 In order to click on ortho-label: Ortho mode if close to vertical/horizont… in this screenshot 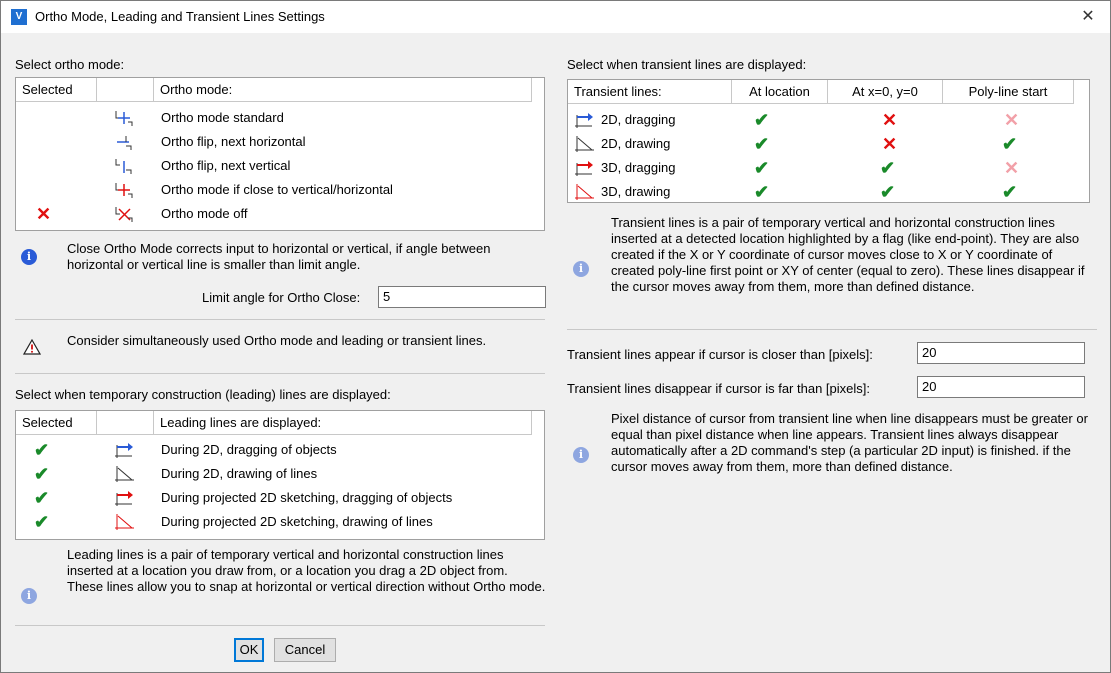, I will do `click(277, 189)`.